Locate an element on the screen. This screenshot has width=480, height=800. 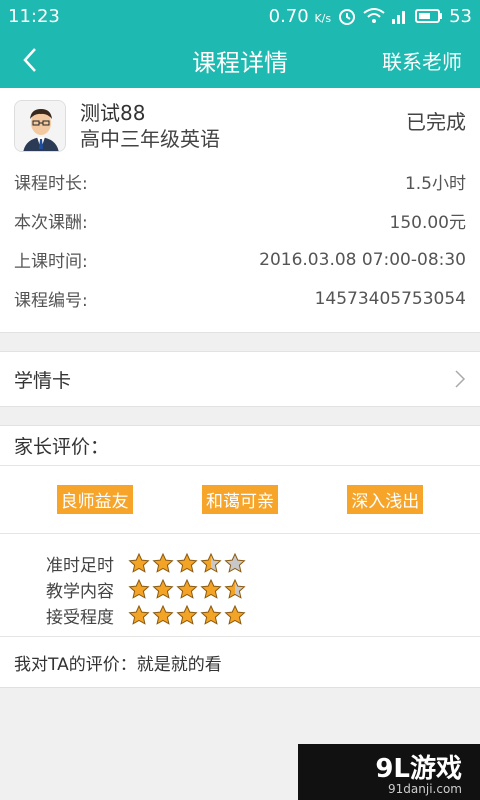
ratings: 准时足时 教学内容 接受程度 is located at coordinates (240, 585).